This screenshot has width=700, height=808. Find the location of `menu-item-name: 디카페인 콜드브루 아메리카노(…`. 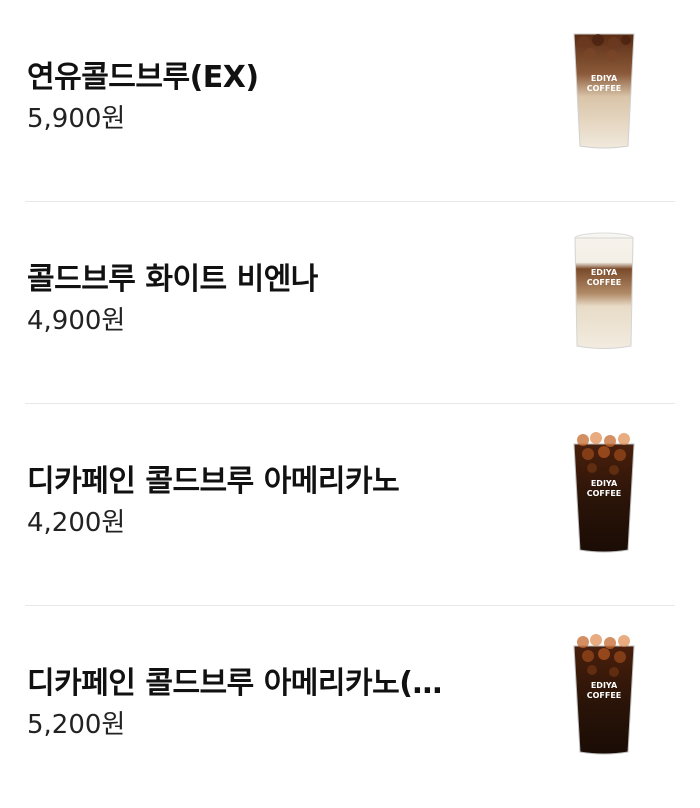

menu-item-name: 디카페인 콜드브루 아메리카노(… is located at coordinates (234, 683).